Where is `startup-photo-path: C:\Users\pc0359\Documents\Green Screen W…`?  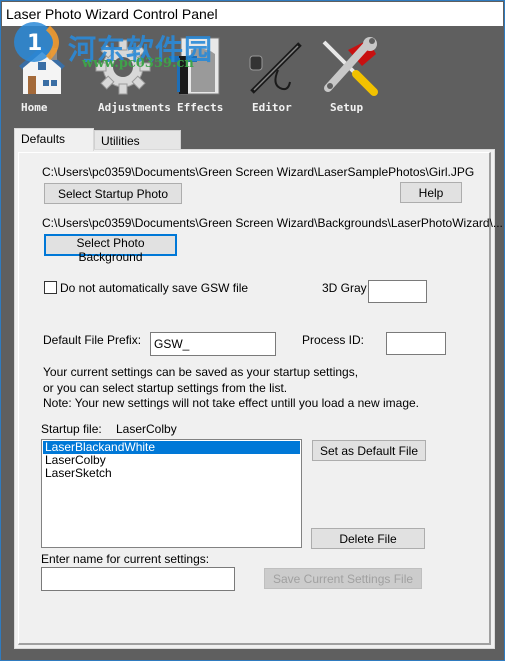 startup-photo-path: C:\Users\pc0359\Documents\Green Screen W… is located at coordinates (258, 172).